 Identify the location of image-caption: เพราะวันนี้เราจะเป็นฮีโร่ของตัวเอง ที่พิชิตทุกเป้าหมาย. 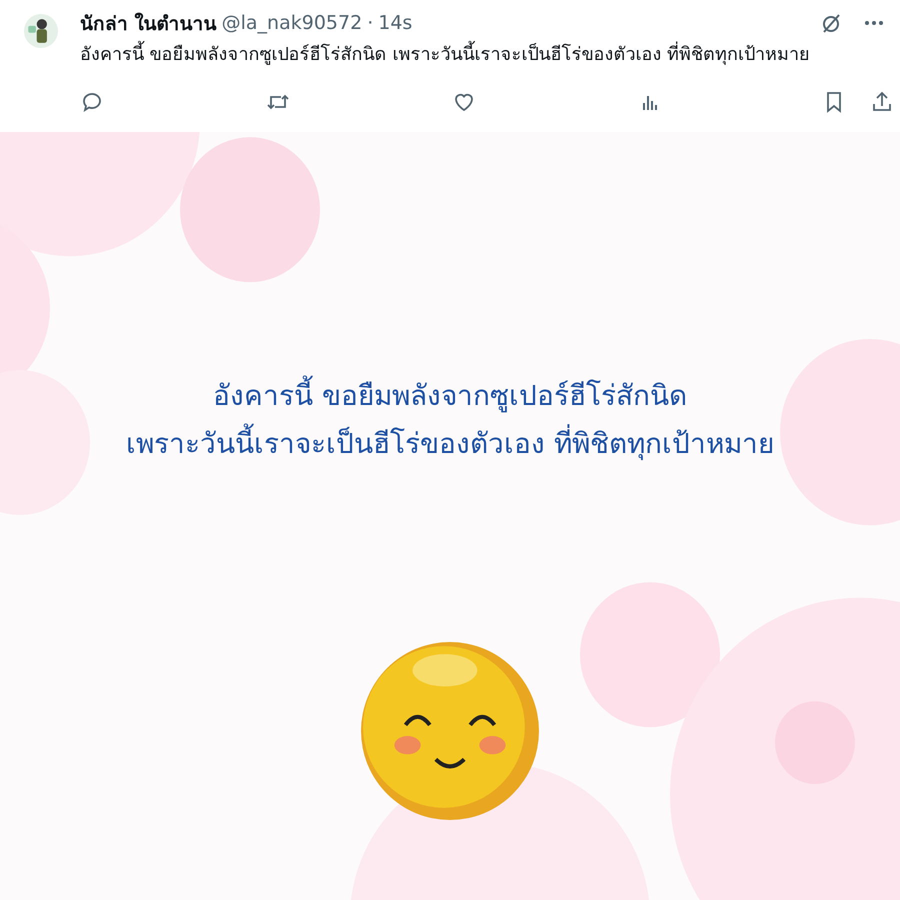
(450, 444).